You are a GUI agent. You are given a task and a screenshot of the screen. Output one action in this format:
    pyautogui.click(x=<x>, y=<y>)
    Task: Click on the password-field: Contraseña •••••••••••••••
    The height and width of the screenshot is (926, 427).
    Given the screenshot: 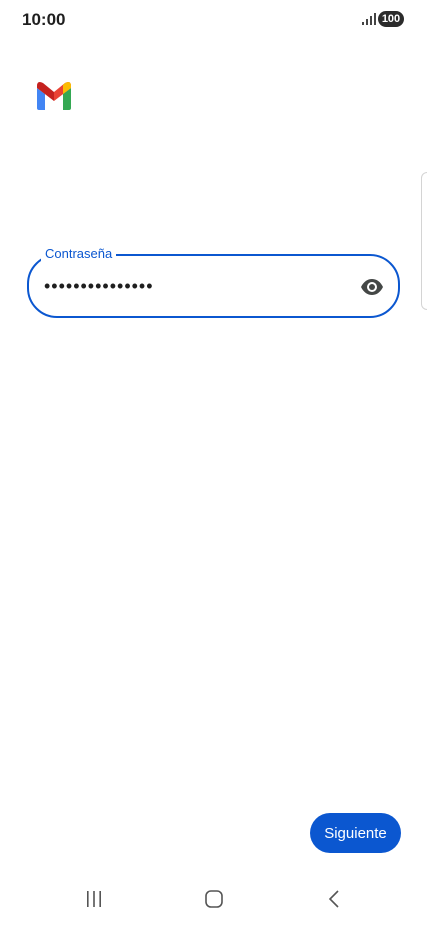 What is the action you would take?
    pyautogui.click(x=213, y=282)
    